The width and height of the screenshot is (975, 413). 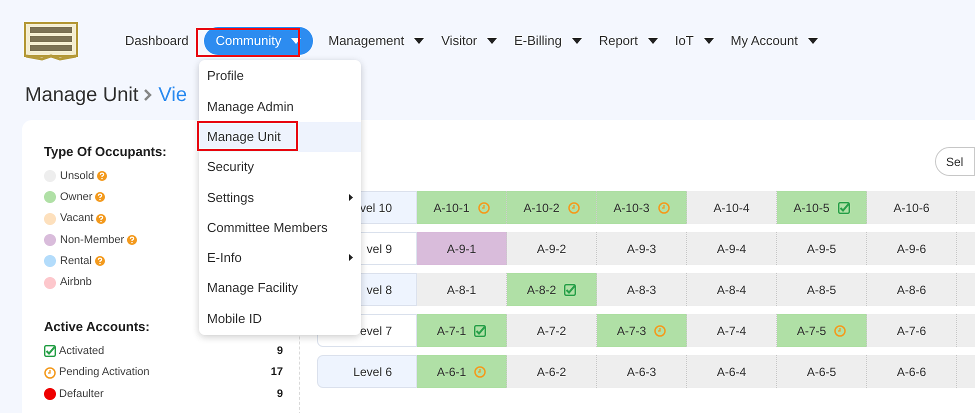 I want to click on legend-label: Unsold, so click(x=77, y=176).